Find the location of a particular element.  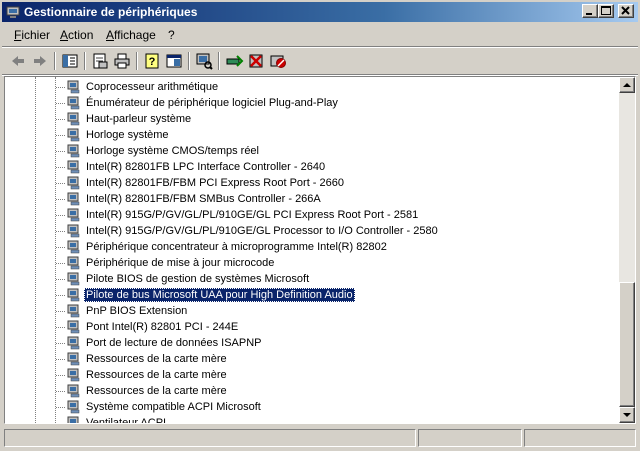

minimize-icon is located at coordinates (589, 14).